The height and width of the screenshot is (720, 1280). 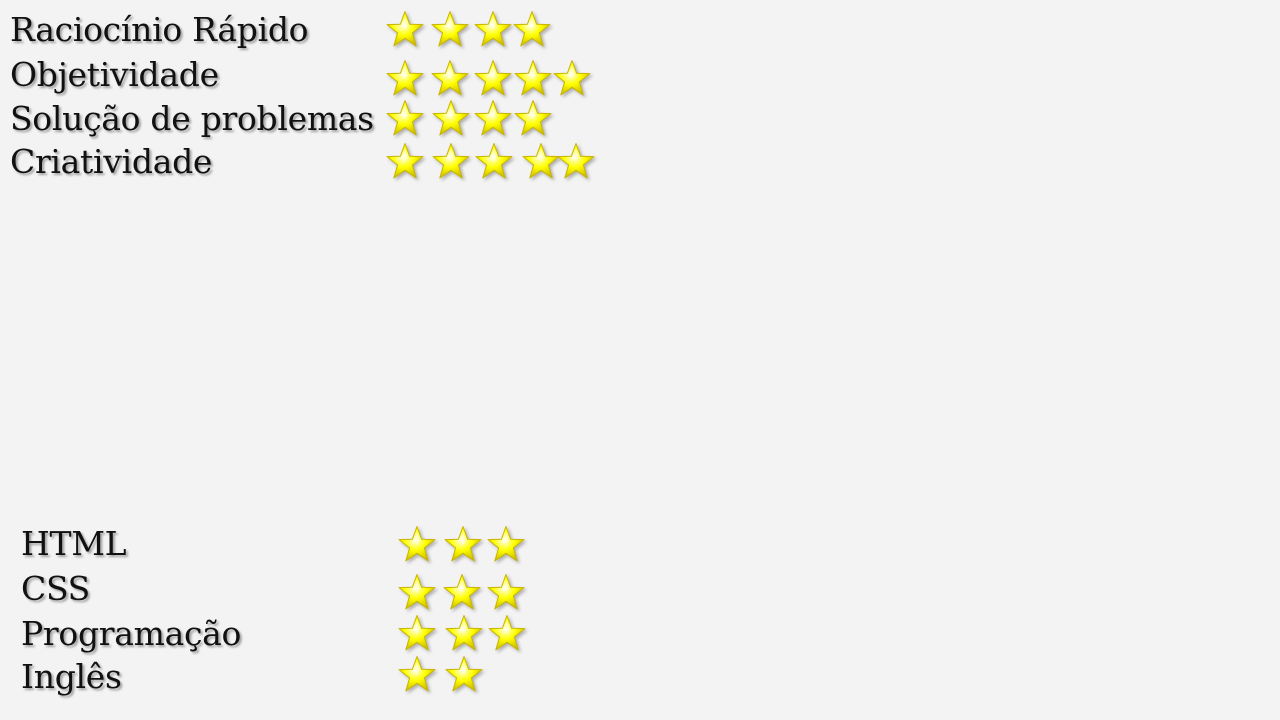 What do you see at coordinates (114, 74) in the screenshot?
I see `skill-label: Objetividade` at bounding box center [114, 74].